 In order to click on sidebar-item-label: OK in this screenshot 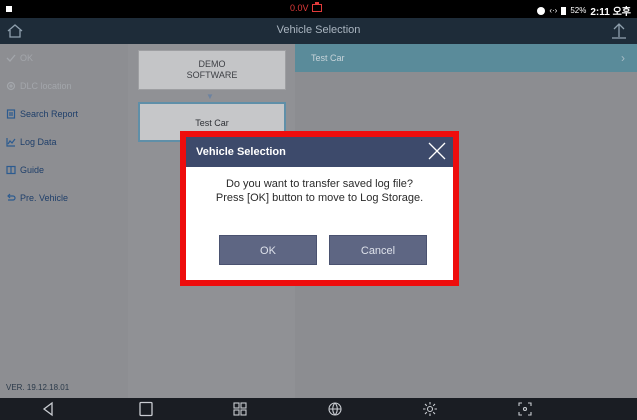, I will do `click(27, 58)`.